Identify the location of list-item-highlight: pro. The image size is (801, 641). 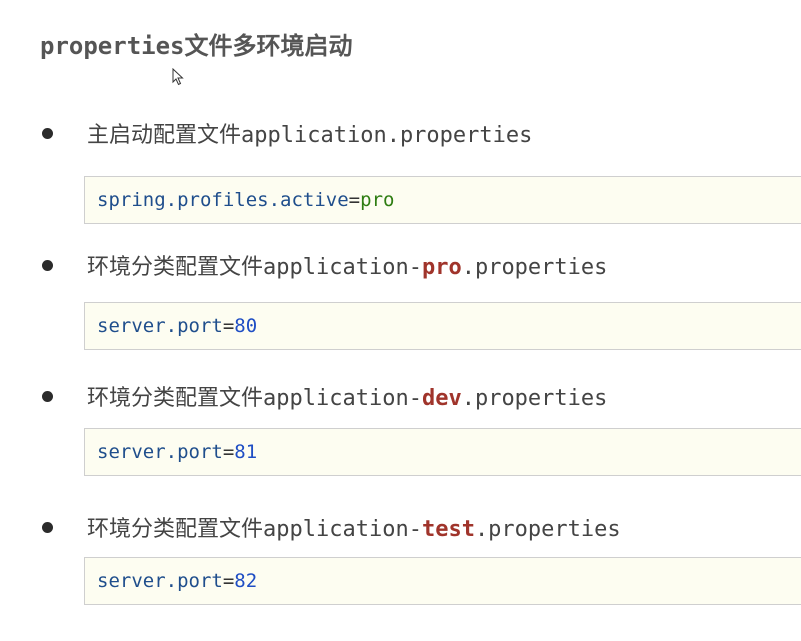
(441, 267).